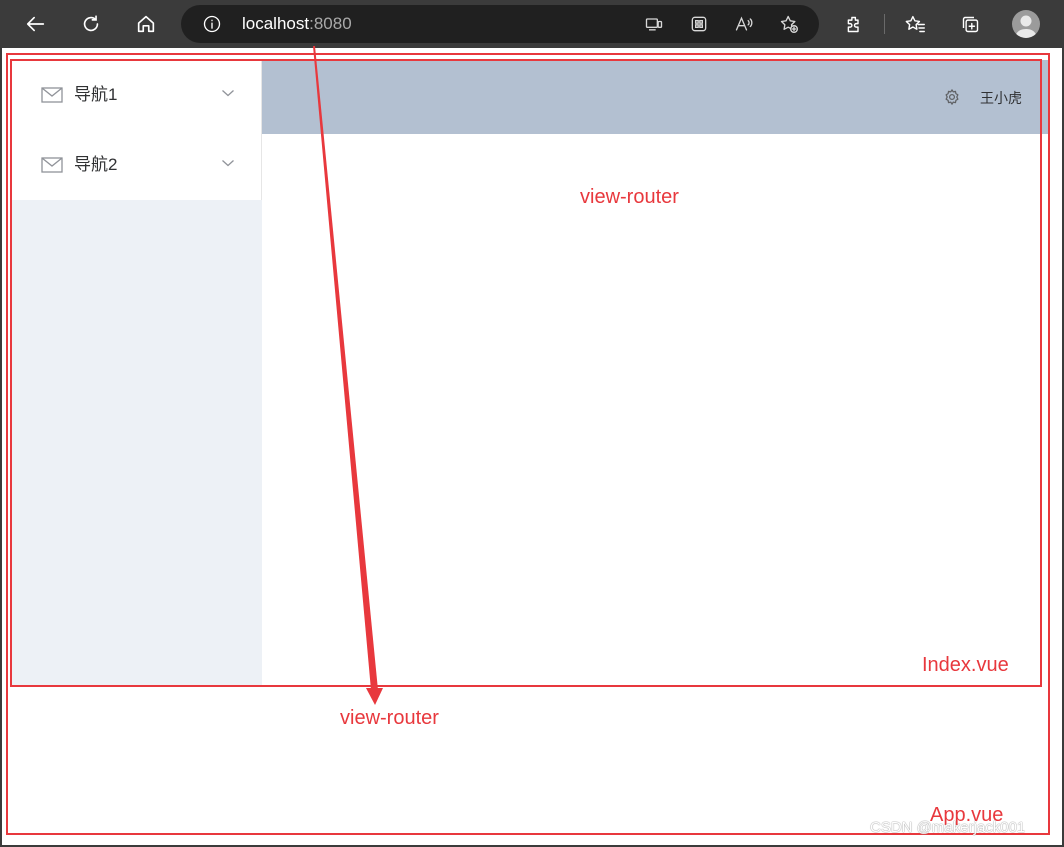 Image resolution: width=1064 pixels, height=847 pixels. Describe the element at coordinates (948, 827) in the screenshot. I see `csdn-watermark: CSDN @makerjack001` at that location.